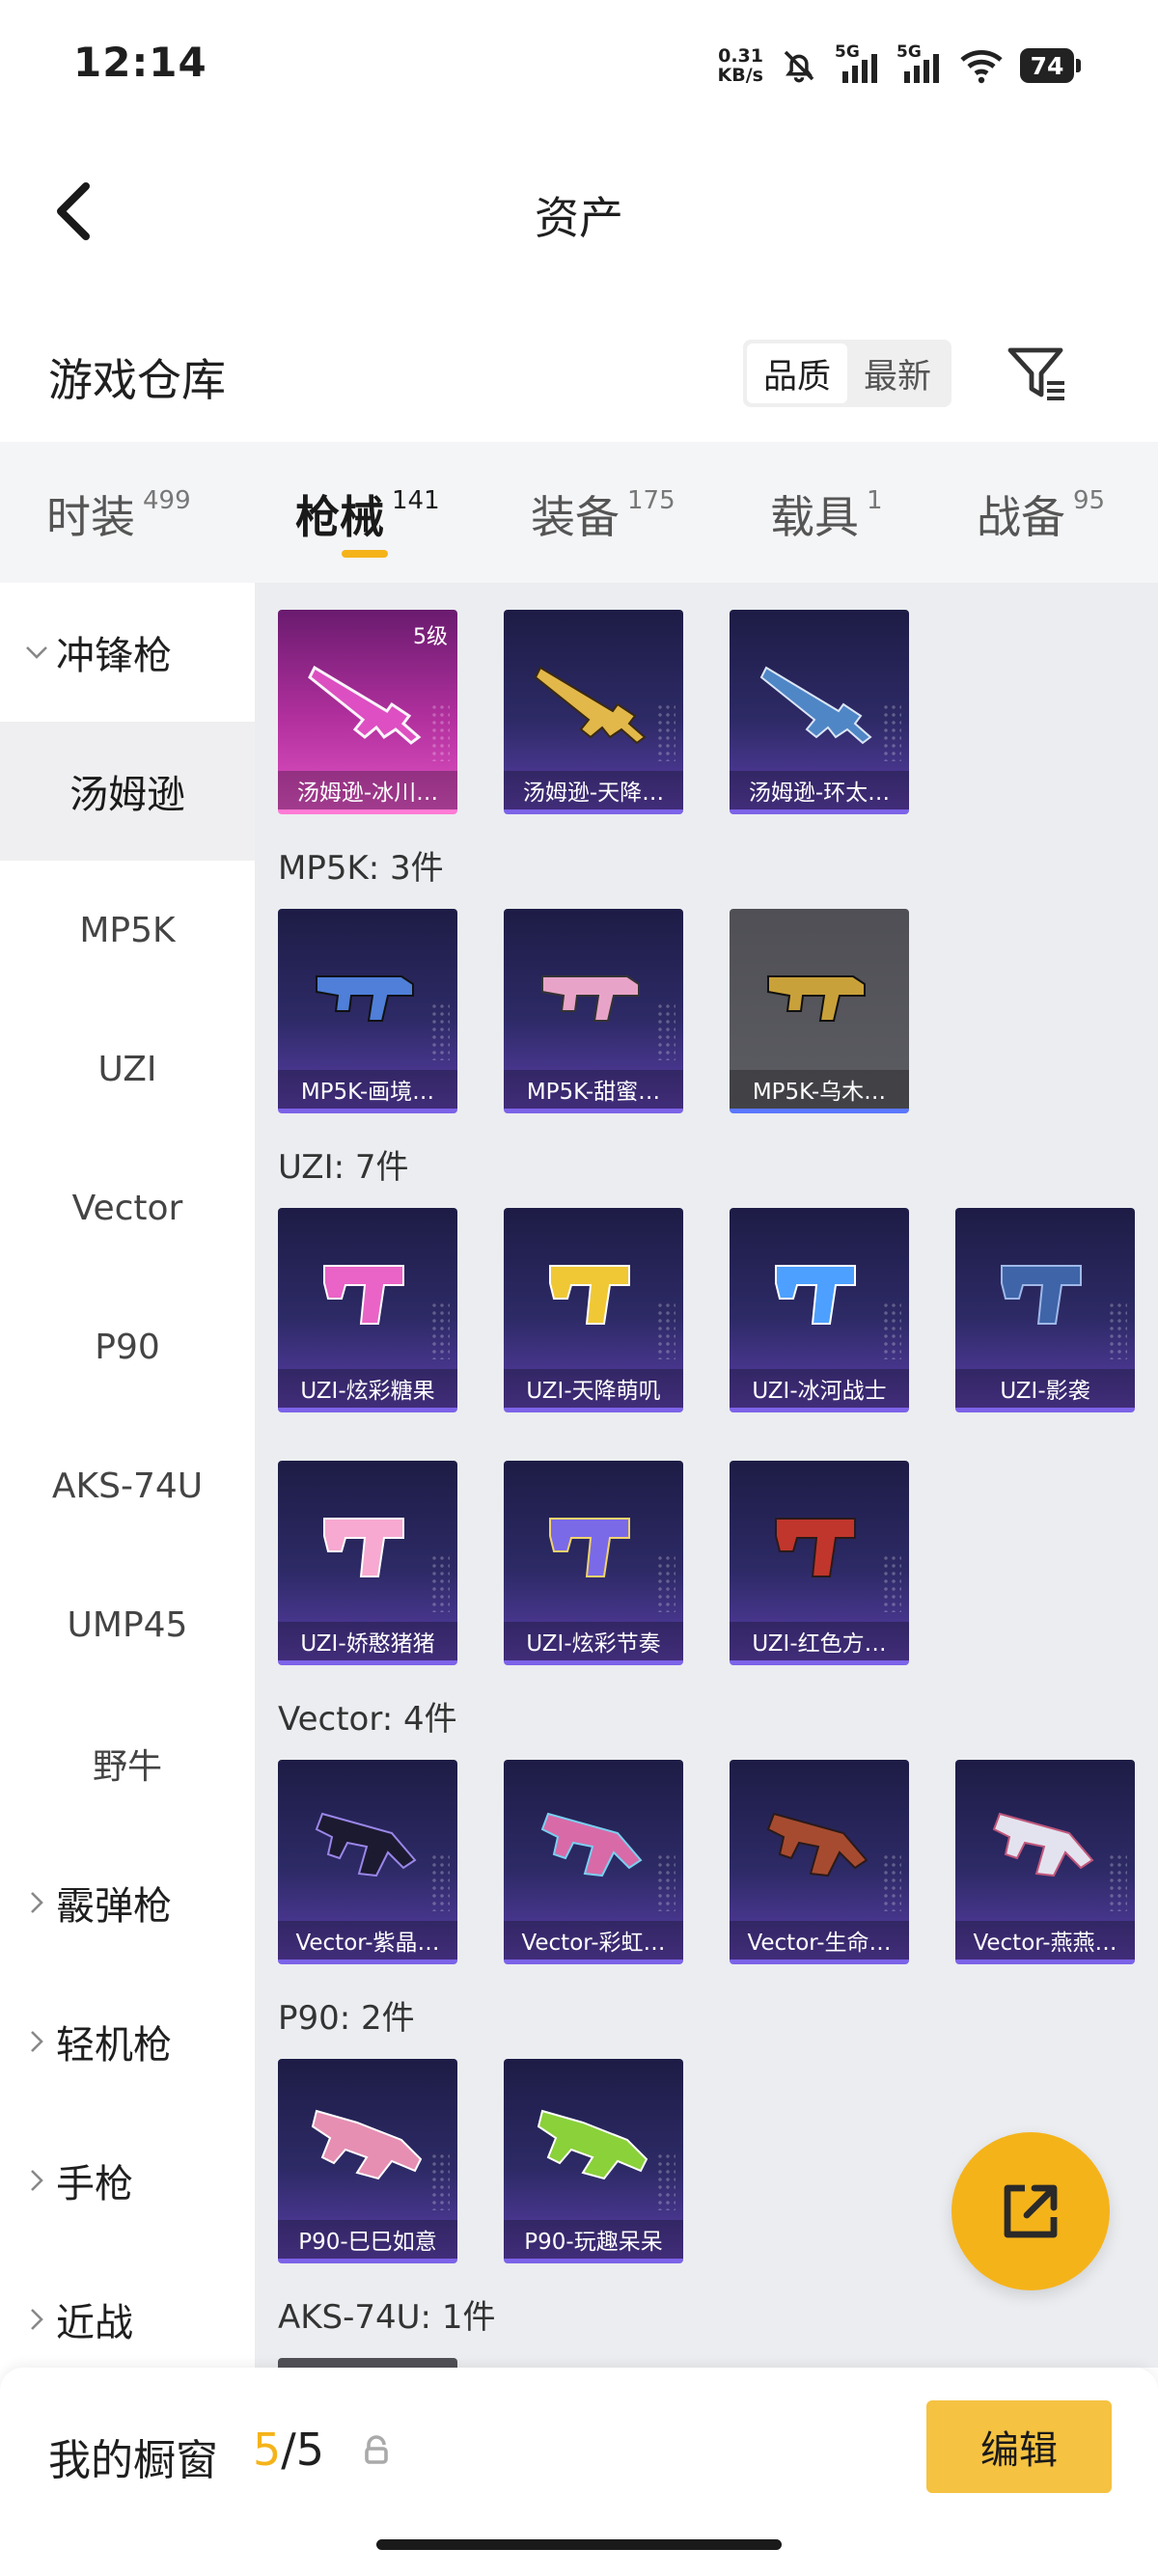  What do you see at coordinates (127, 1764) in the screenshot?
I see `sidebar-item-bison: 野牛` at bounding box center [127, 1764].